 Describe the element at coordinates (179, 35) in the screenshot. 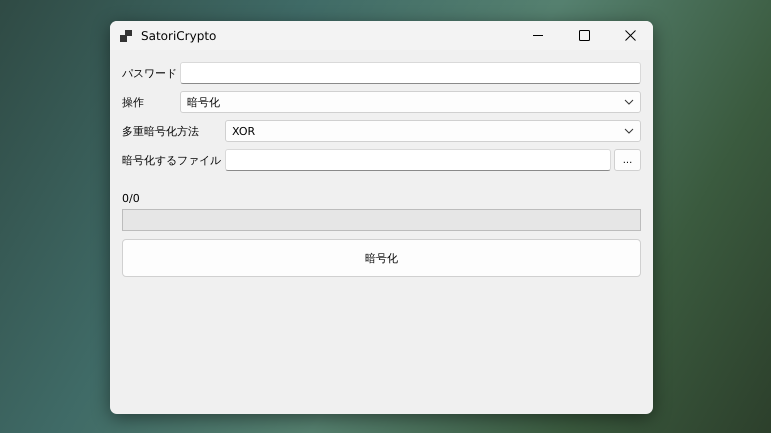

I see `window-title: SatoriCrypto` at that location.